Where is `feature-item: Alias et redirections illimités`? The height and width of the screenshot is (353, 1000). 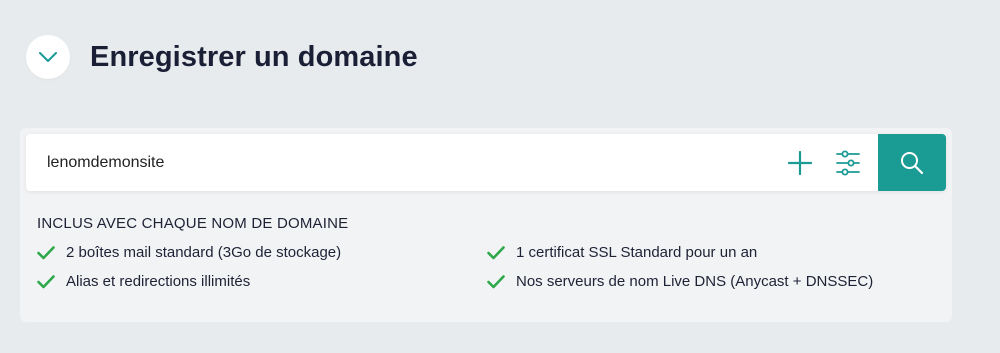
feature-item: Alias et redirections illimités is located at coordinates (143, 281).